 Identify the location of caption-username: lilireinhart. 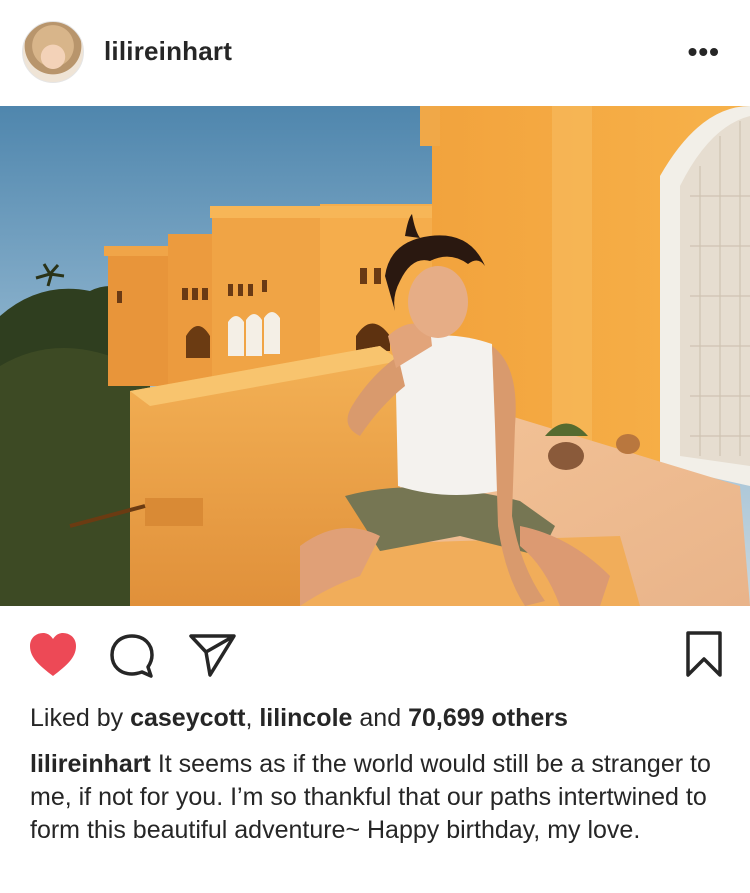
(90, 764).